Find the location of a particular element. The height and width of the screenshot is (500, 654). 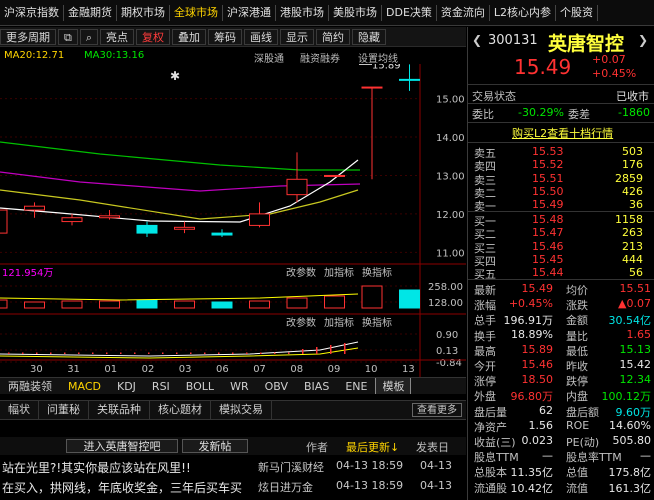

toolbar-button: 更多周期 is located at coordinates (28, 36).